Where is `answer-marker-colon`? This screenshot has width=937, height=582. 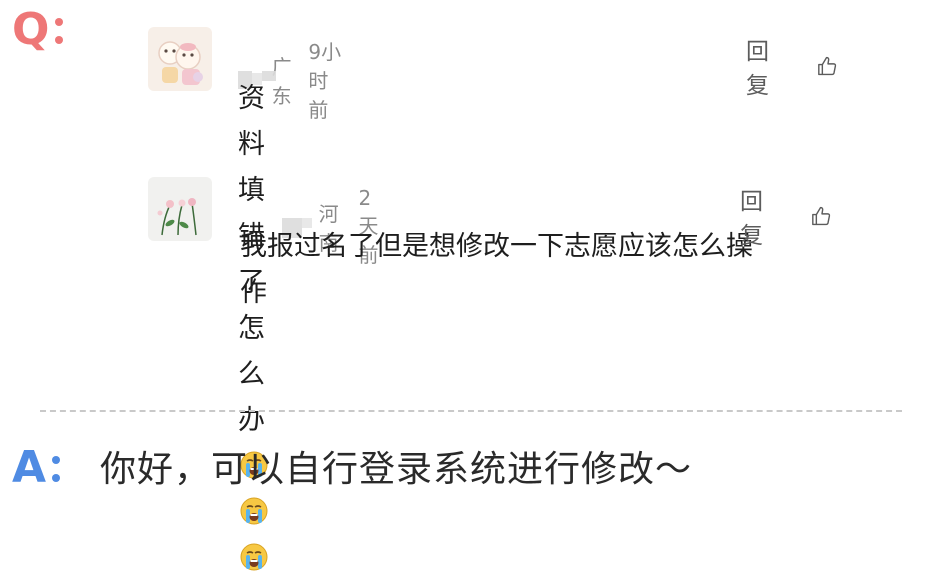 answer-marker-colon is located at coordinates (56, 469).